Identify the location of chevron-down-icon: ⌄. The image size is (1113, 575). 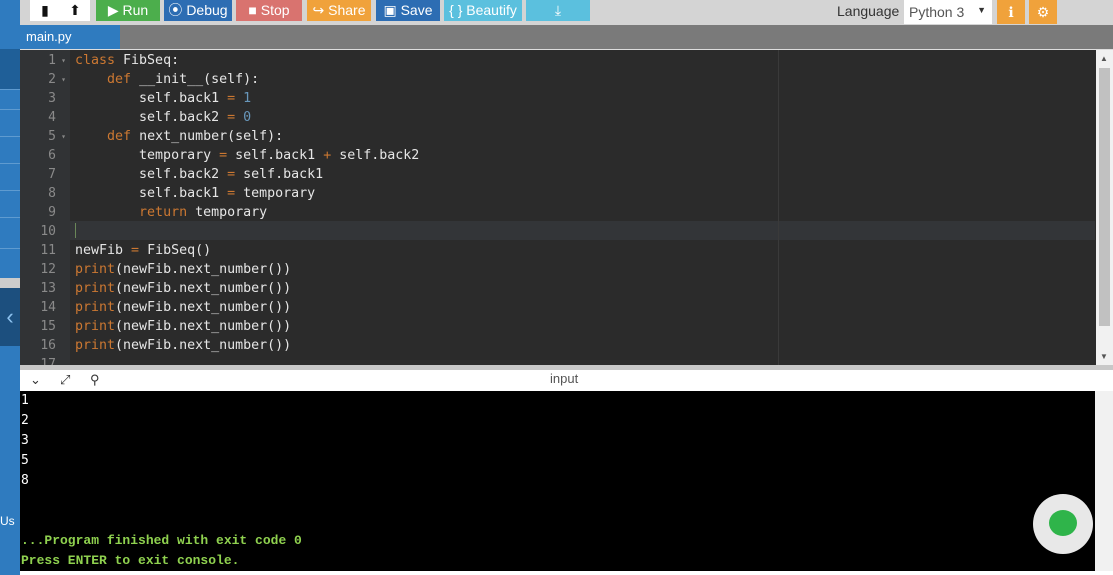
(35, 380).